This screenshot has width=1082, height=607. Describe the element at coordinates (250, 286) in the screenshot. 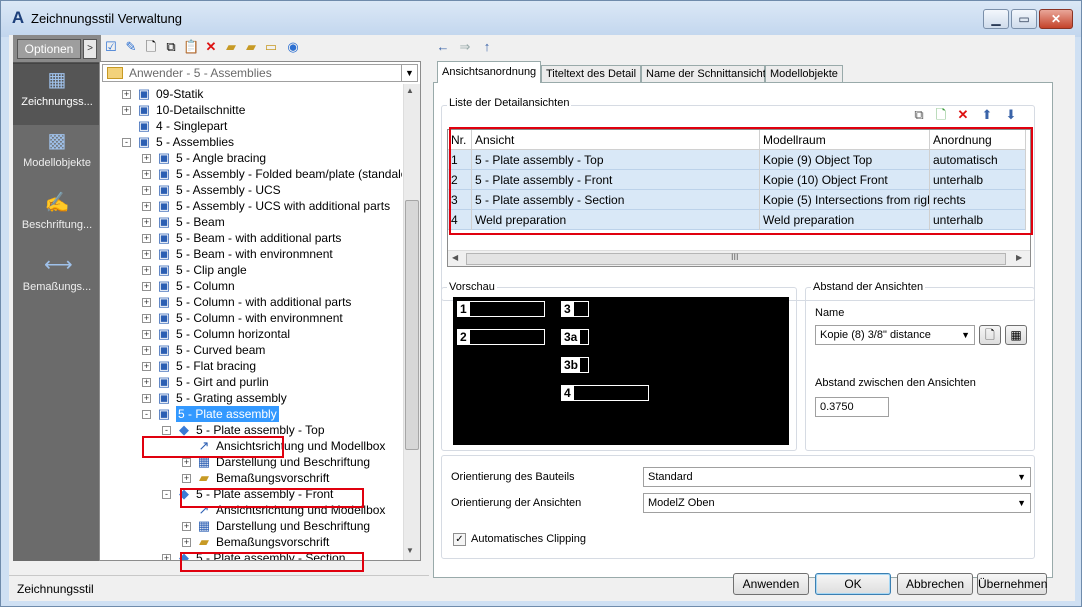

I see `tree-node: + ▣ 5 - Column` at that location.